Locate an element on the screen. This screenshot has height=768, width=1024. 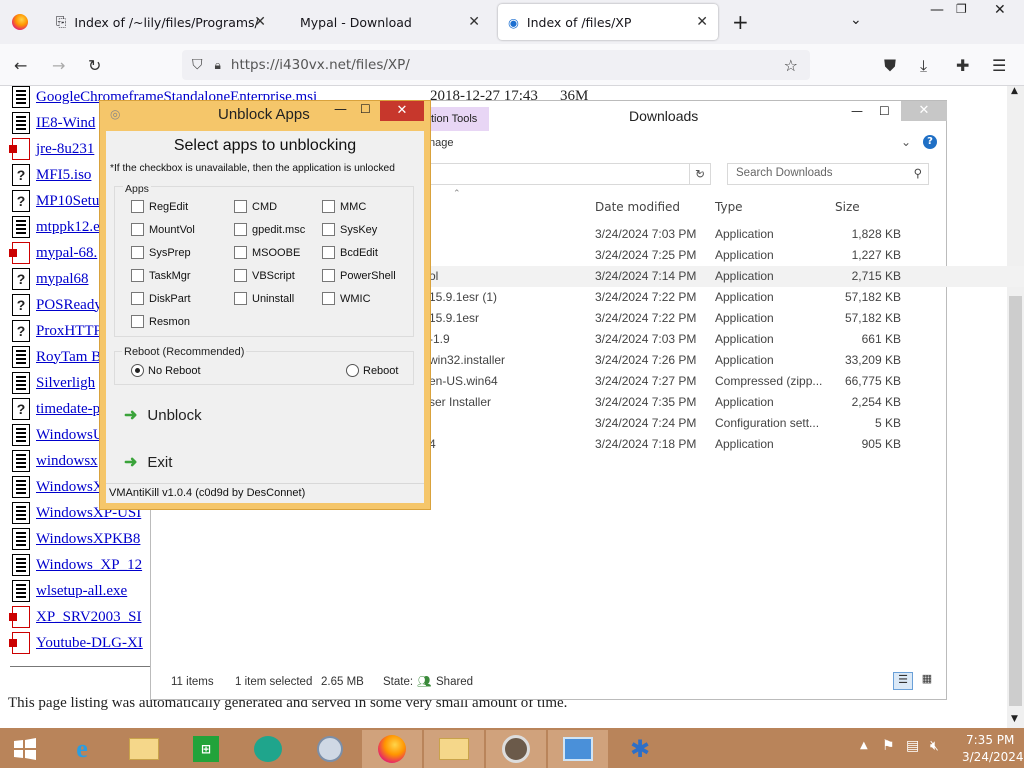
file-row: 3/24/2024 7:25 PM Application 1,227 KB is located at coordinates (722, 255).